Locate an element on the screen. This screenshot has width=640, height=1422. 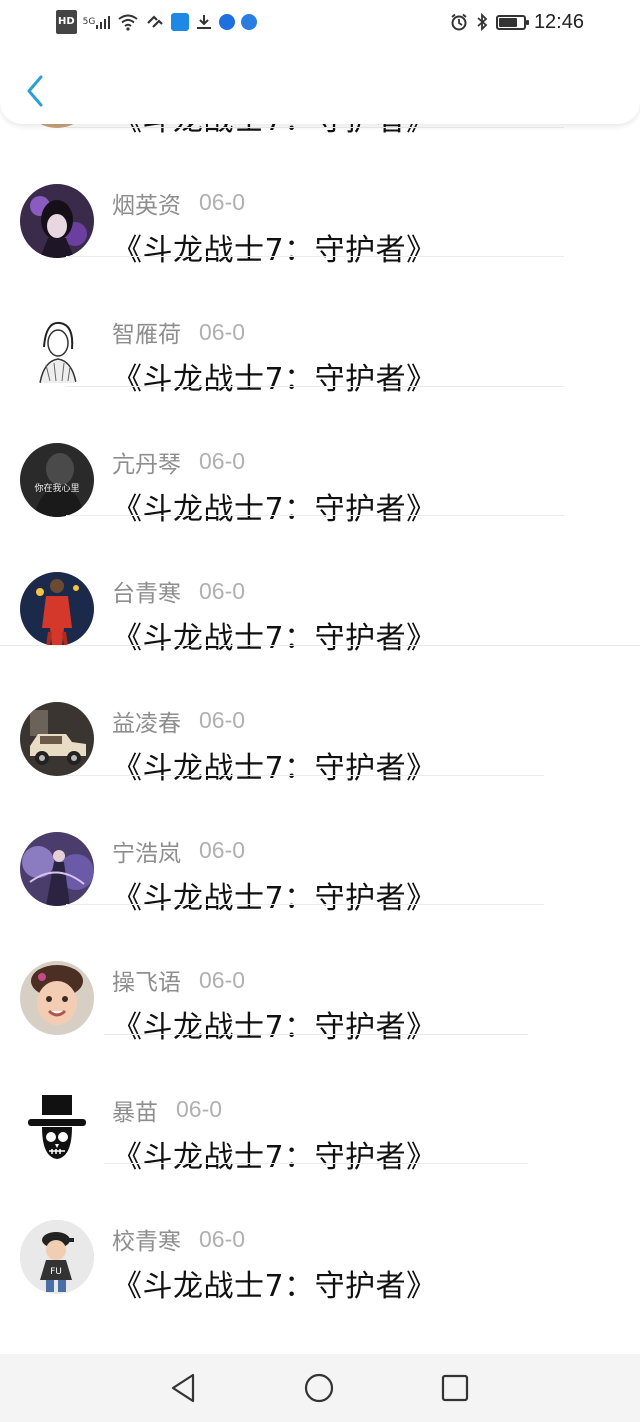
nav-home-button is located at coordinates (319, 1388).